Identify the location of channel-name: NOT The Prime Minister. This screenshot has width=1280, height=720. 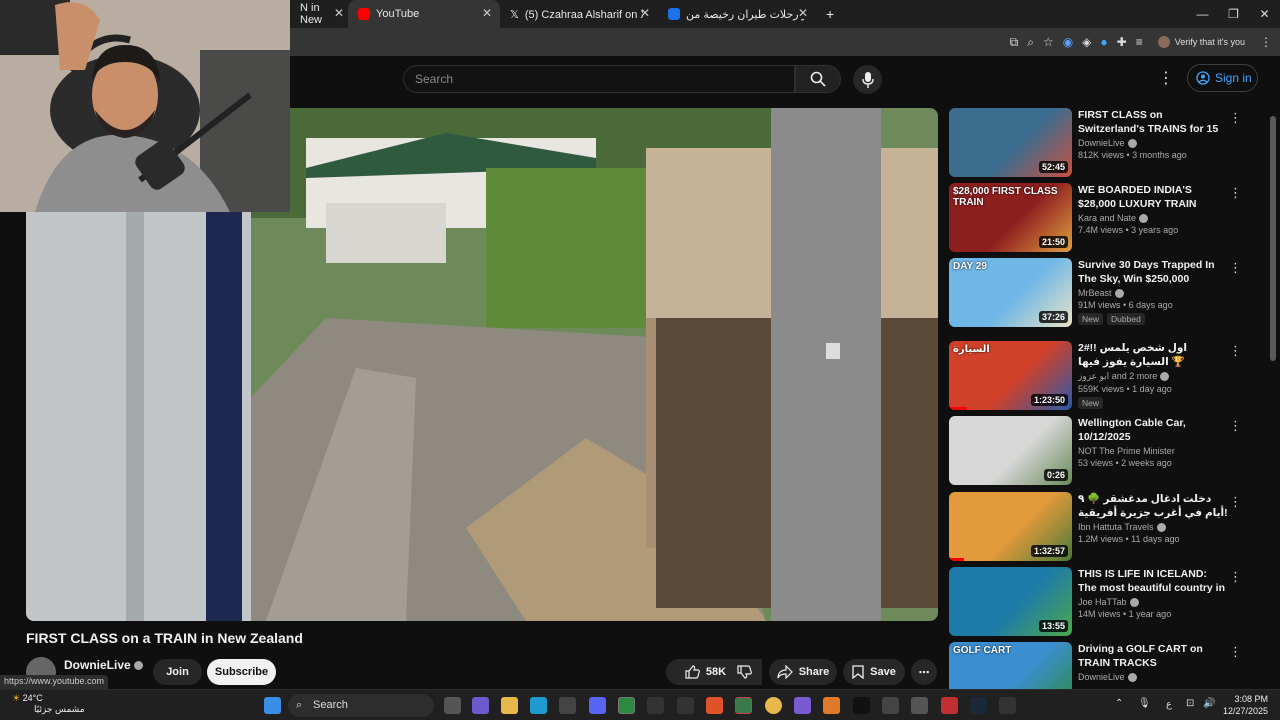
(1153, 451).